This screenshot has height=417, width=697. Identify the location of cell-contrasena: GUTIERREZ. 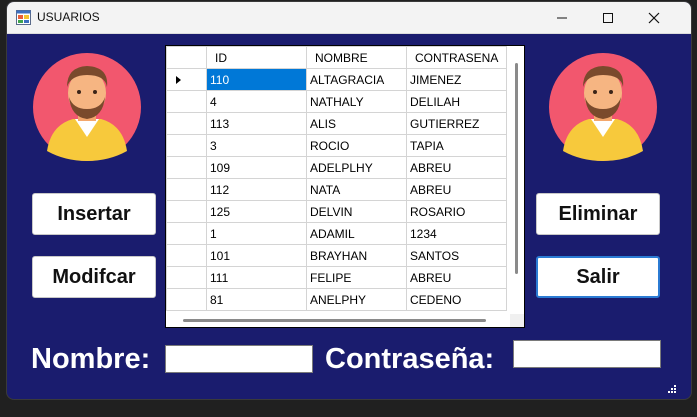
(456, 123).